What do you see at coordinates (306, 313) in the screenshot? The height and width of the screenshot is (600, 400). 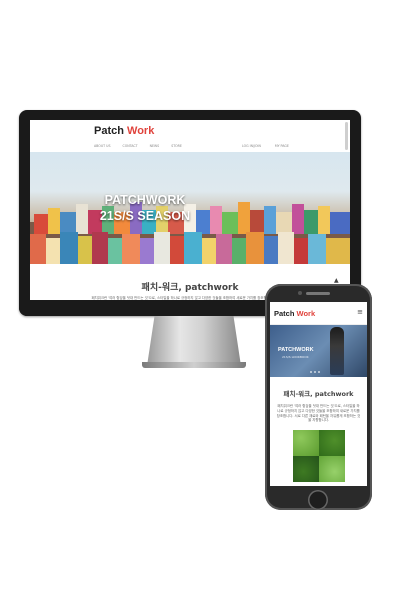 I see `mobile-logo-highlight: Work` at bounding box center [306, 313].